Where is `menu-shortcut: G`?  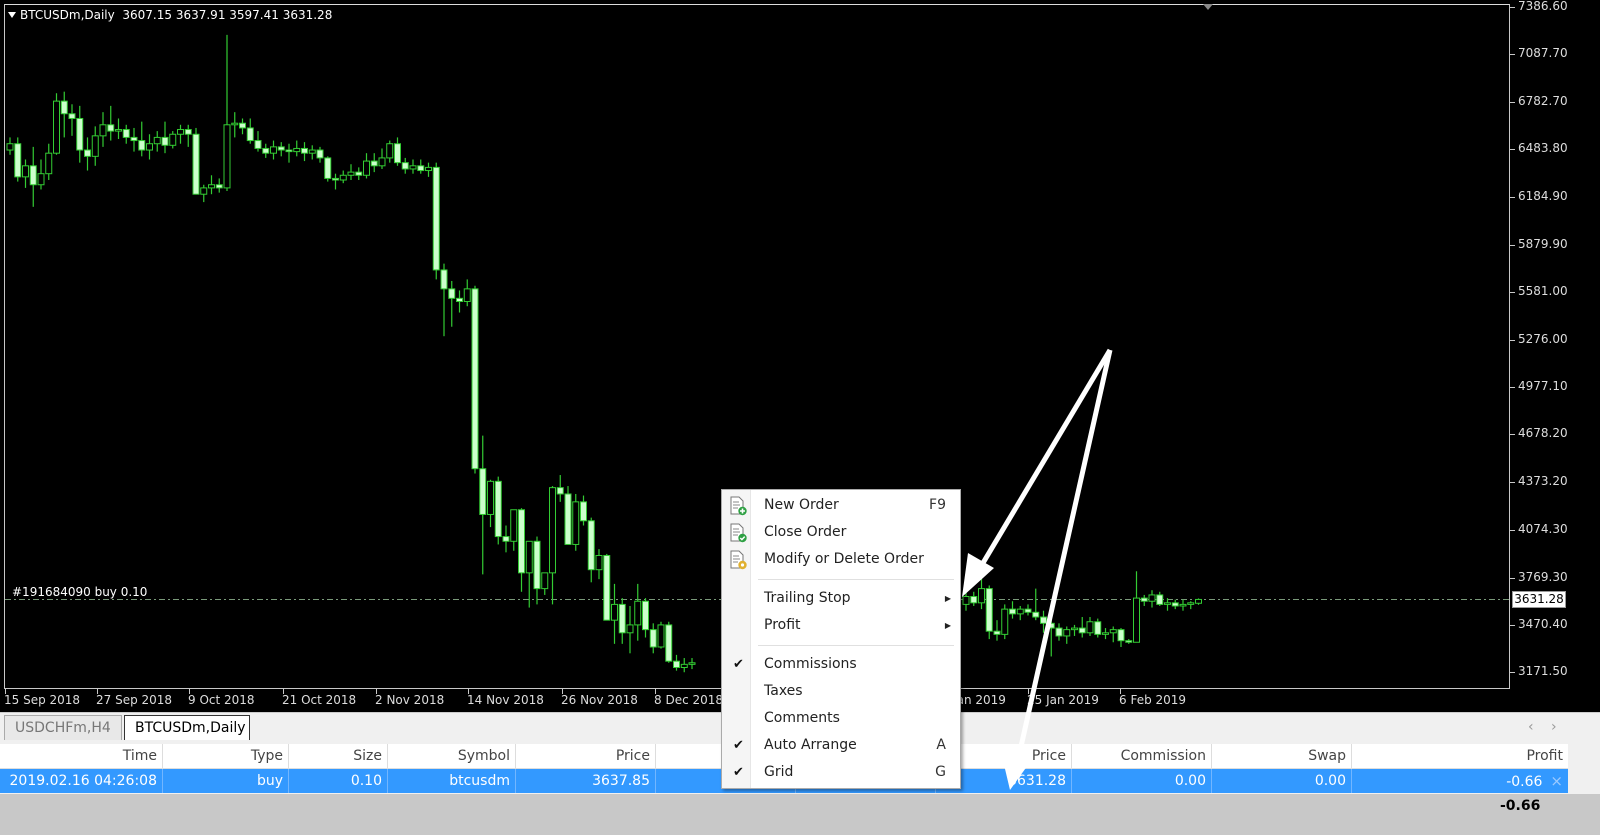
menu-shortcut: G is located at coordinates (940, 772).